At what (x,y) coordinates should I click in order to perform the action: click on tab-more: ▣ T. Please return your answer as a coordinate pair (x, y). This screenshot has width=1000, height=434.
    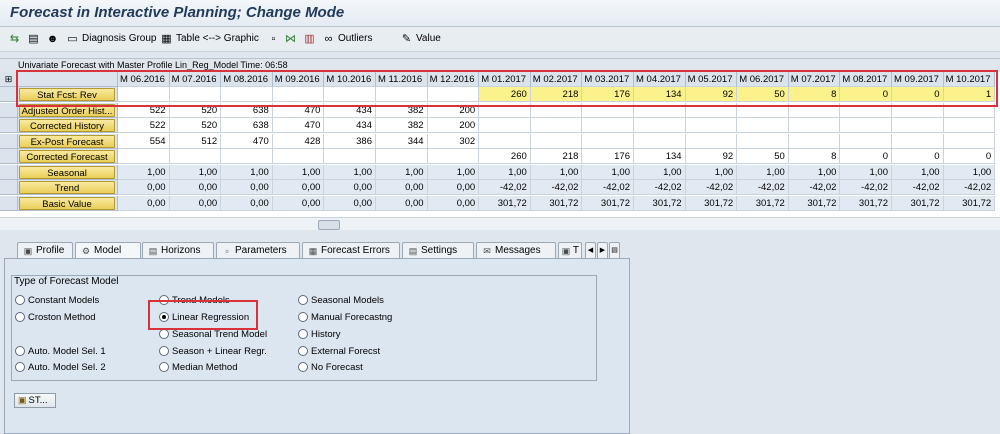
    Looking at the image, I should click on (570, 250).